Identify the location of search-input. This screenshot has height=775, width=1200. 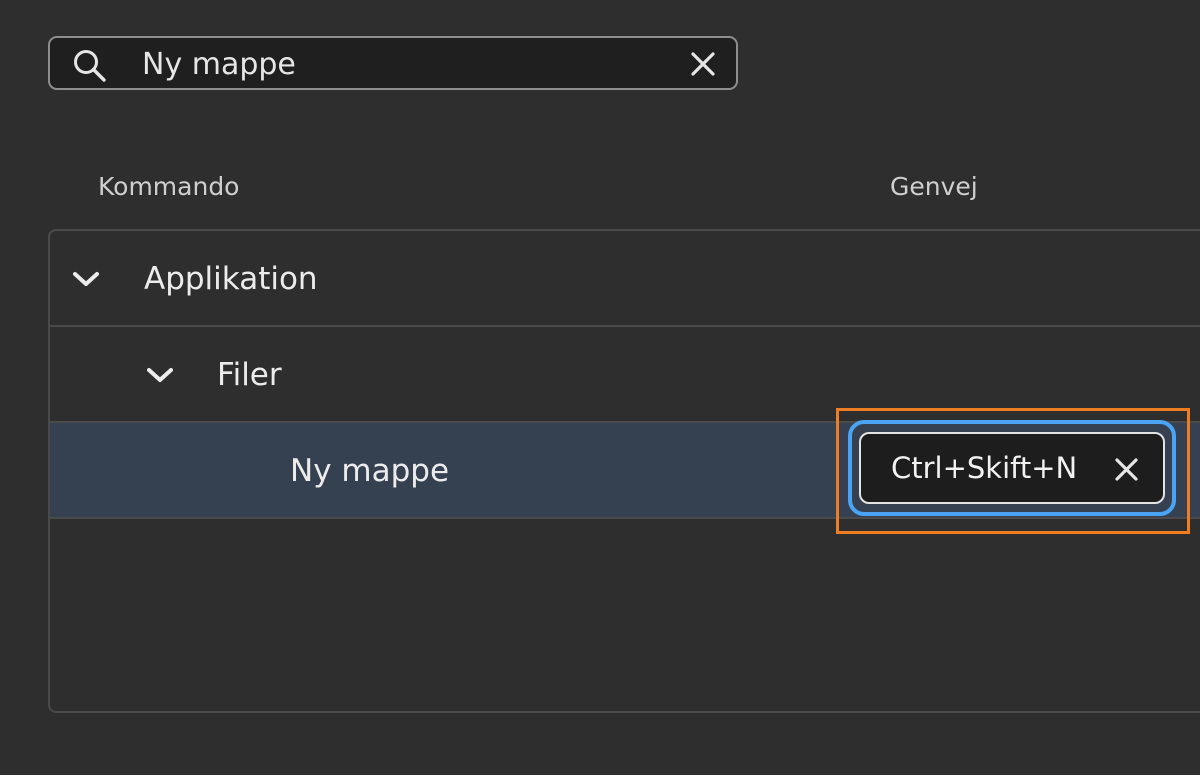
(402, 64).